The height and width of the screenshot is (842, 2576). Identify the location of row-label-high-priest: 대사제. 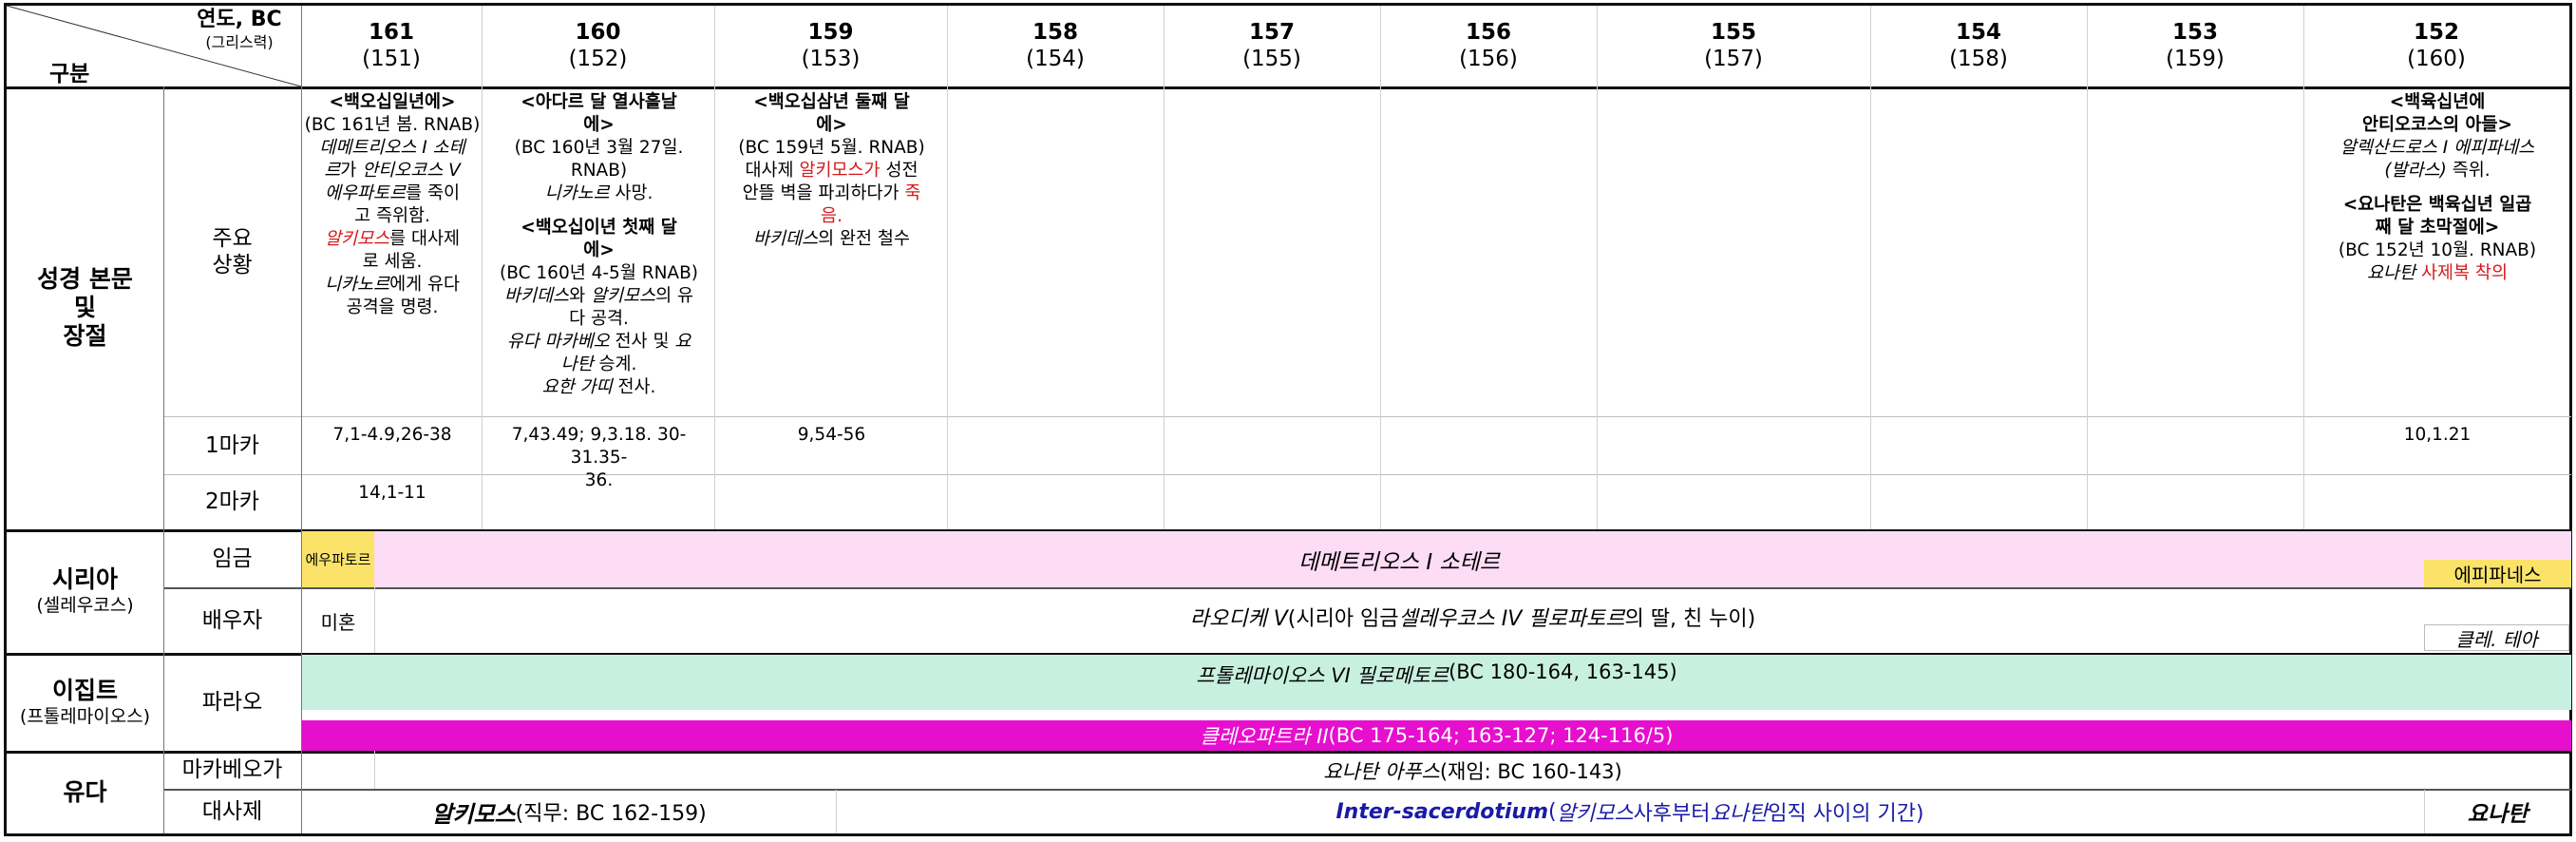
(232, 811).